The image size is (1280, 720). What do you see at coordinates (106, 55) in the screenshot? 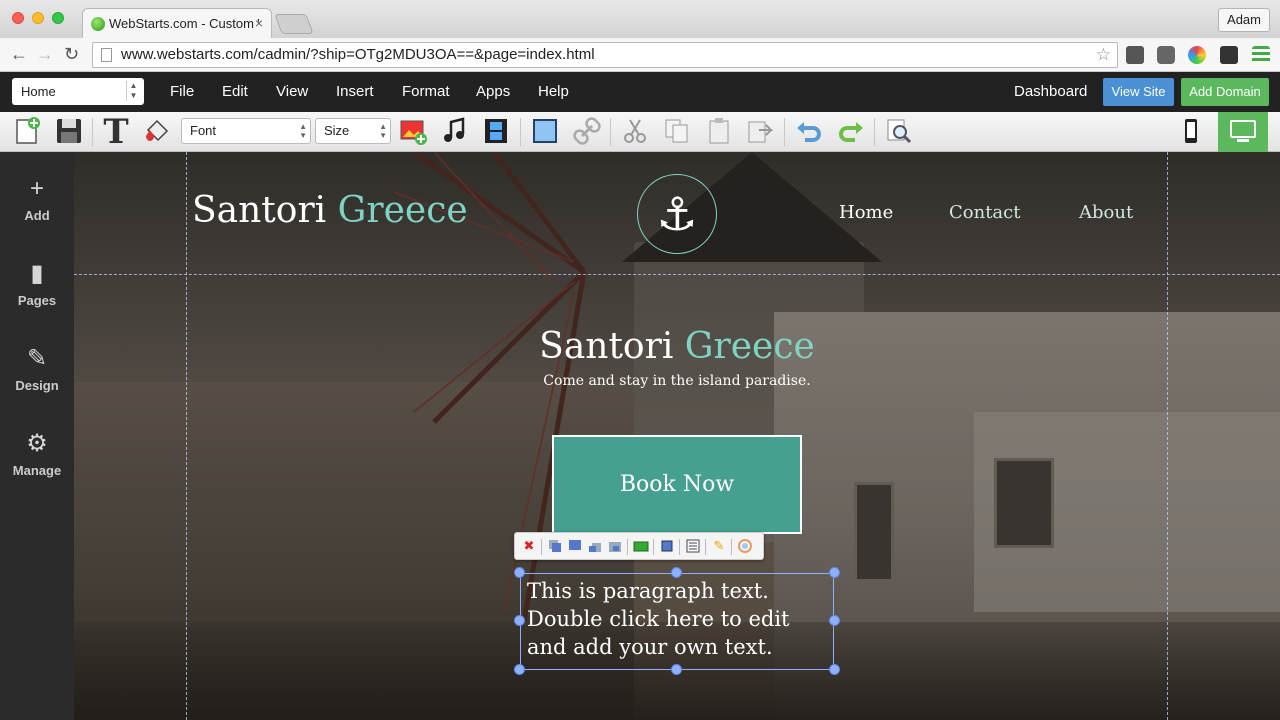
I see `page-icon` at bounding box center [106, 55].